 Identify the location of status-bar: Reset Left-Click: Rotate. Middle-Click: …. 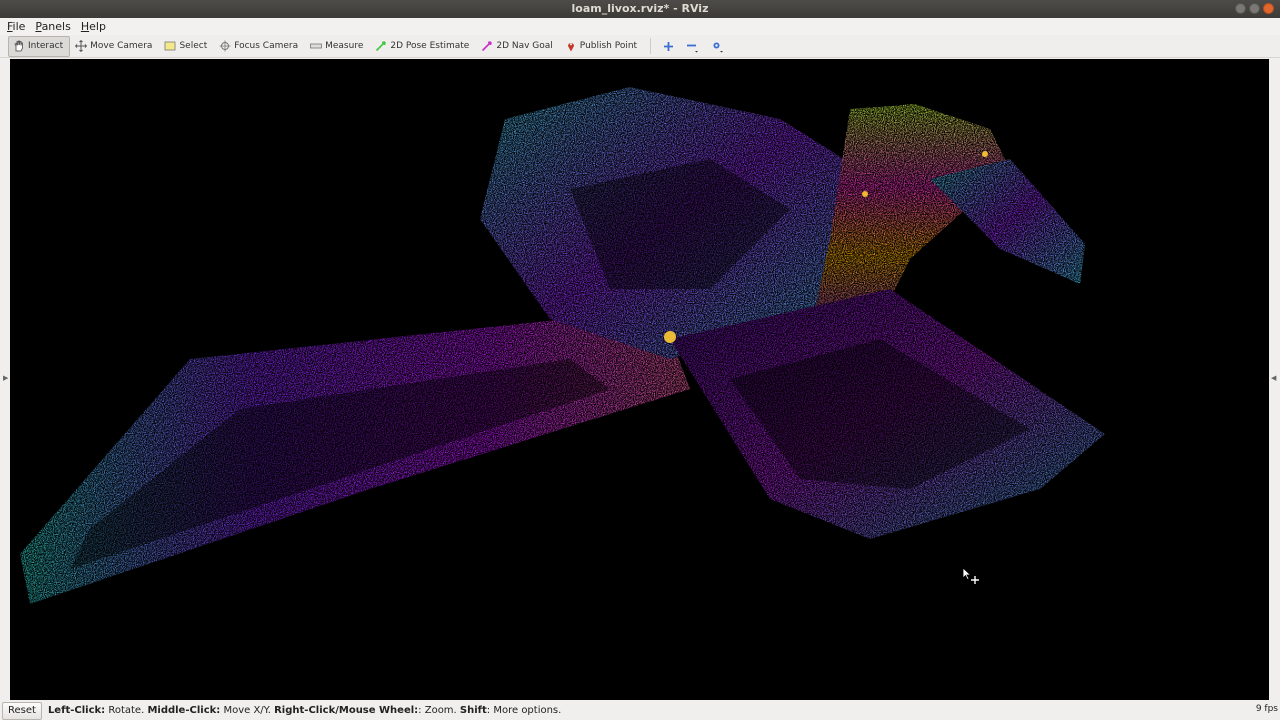
(640, 710).